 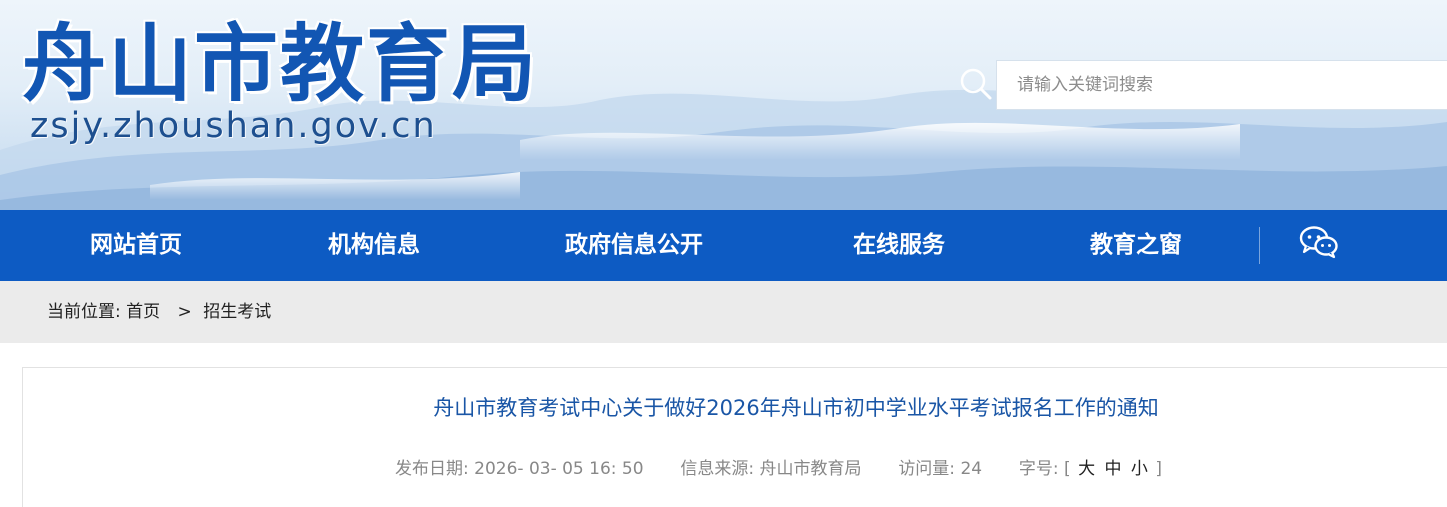 What do you see at coordinates (1086, 469) in the screenshot?
I see `font-size-large-button: 大` at bounding box center [1086, 469].